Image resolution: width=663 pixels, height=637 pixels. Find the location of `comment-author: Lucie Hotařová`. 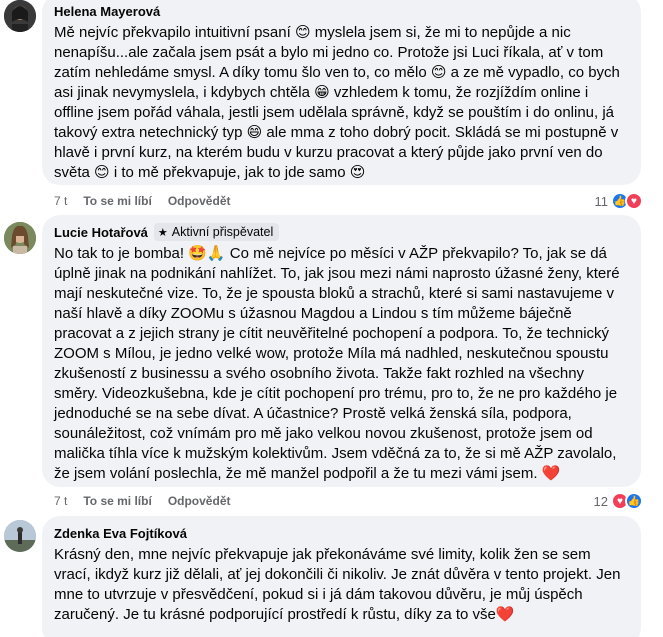

comment-author: Lucie Hotařová is located at coordinates (101, 232).